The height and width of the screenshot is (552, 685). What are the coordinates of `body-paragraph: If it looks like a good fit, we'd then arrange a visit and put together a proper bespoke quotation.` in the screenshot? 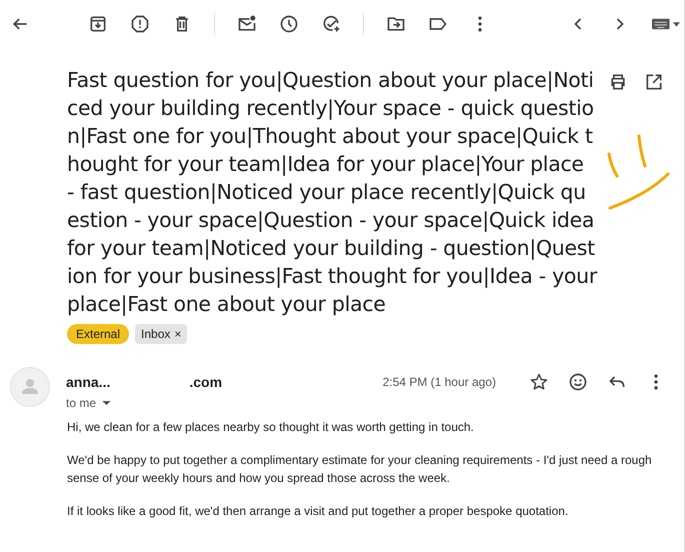 It's located at (318, 511).